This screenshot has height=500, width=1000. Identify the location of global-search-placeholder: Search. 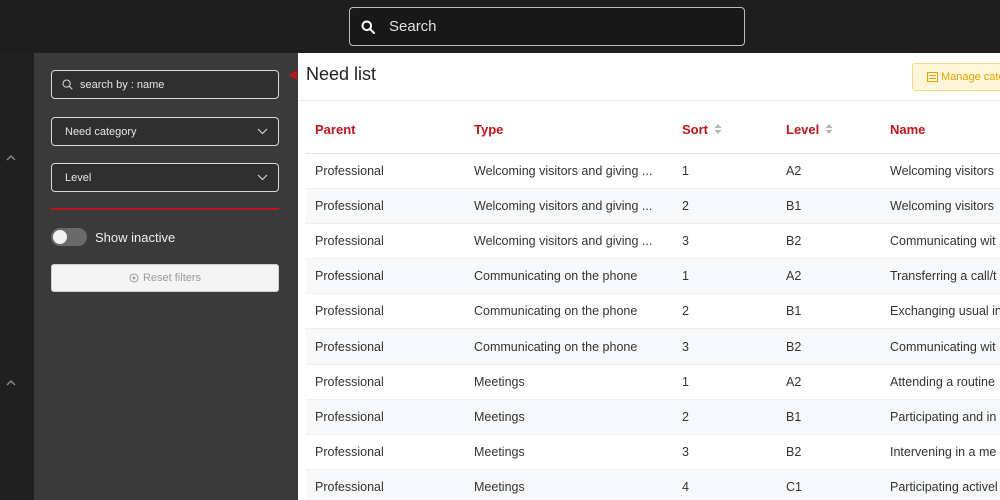
(413, 26).